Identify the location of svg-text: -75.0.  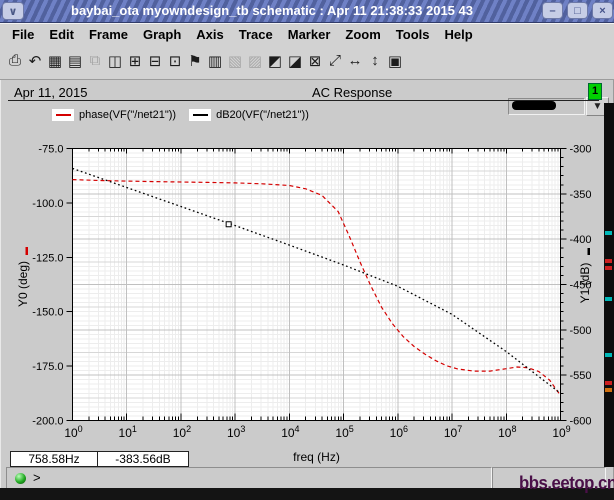
(50, 150).